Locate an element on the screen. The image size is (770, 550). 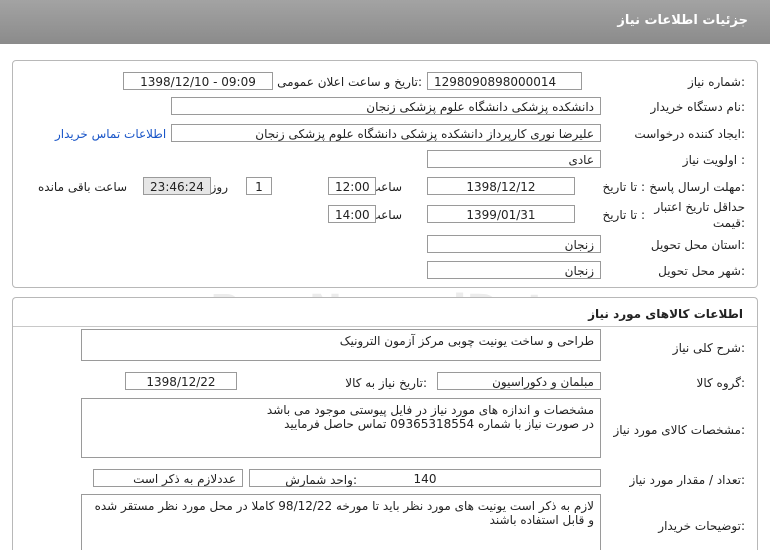
group-field: مبلمان و دکوراسیون is located at coordinates (519, 381).